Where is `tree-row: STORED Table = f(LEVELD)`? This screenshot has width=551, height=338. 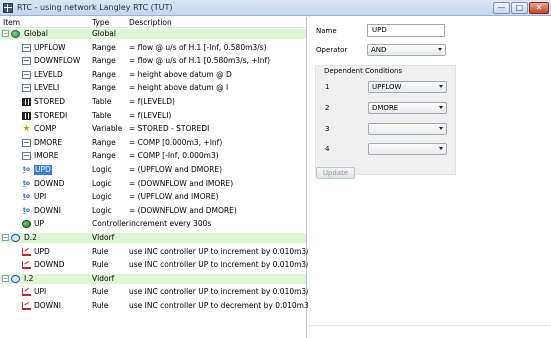 tree-row: STORED Table = f(LEVELD) is located at coordinates (153, 102).